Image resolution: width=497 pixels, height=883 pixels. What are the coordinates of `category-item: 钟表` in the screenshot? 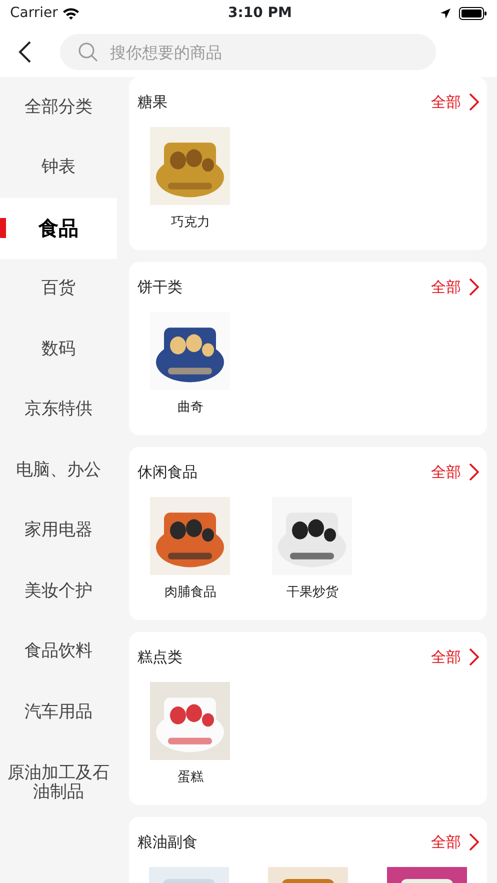 It's located at (59, 168).